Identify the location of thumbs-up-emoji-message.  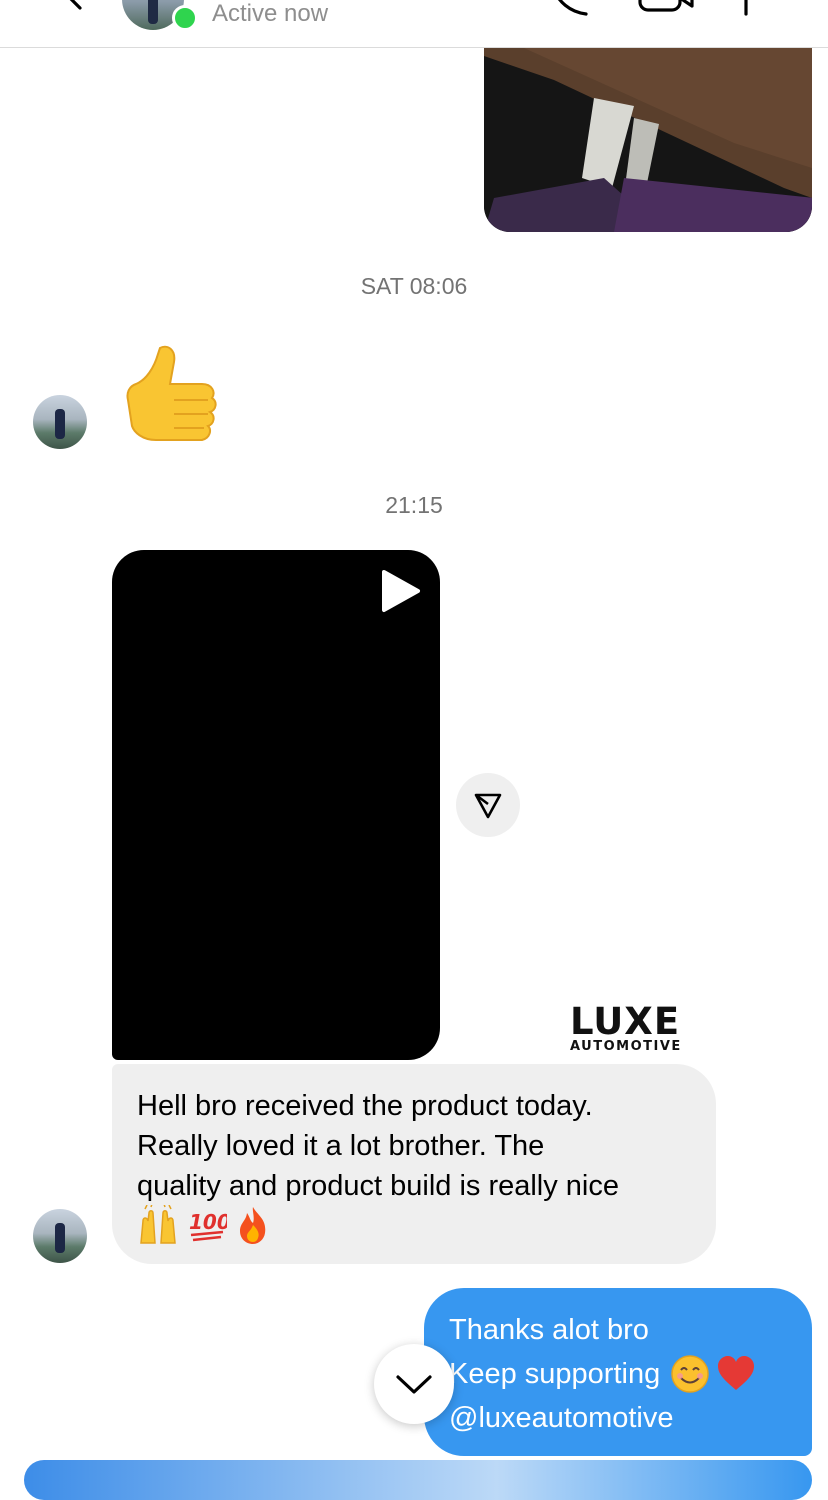
(167, 396).